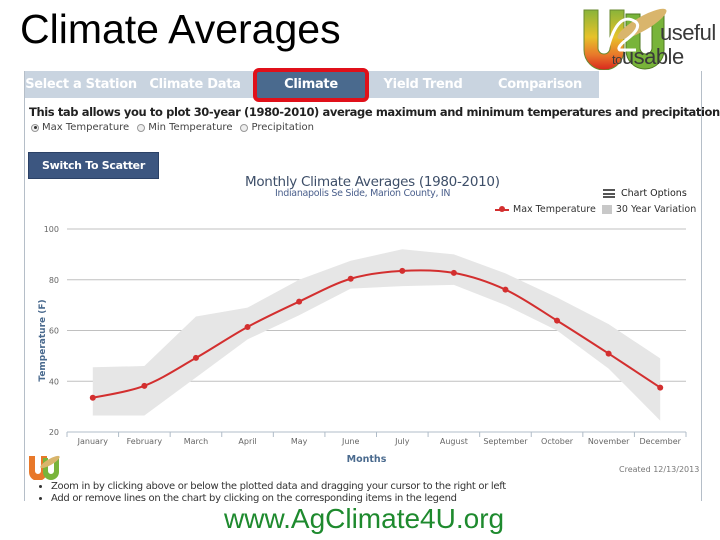  Describe the element at coordinates (454, 441) in the screenshot. I see `x-tick-label: August` at that location.